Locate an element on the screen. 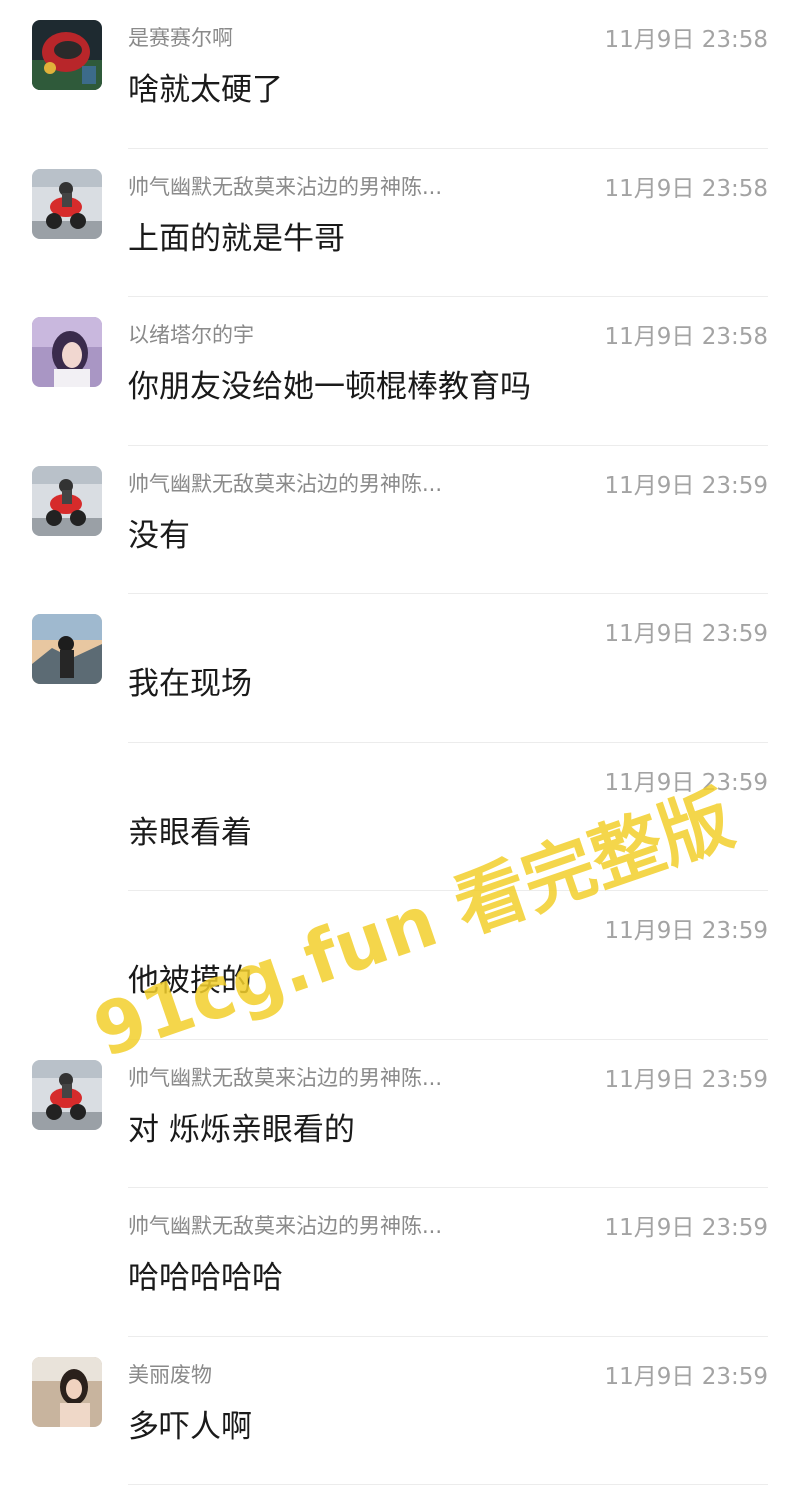 This screenshot has width=800, height=1485. message-text: 没有 is located at coordinates (159, 532).